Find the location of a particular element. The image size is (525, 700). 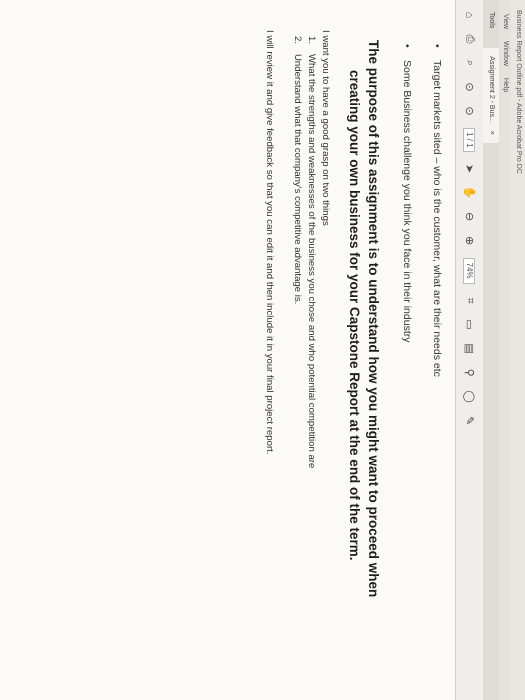

zoom-in-icon: ⊕ is located at coordinates (470, 241).